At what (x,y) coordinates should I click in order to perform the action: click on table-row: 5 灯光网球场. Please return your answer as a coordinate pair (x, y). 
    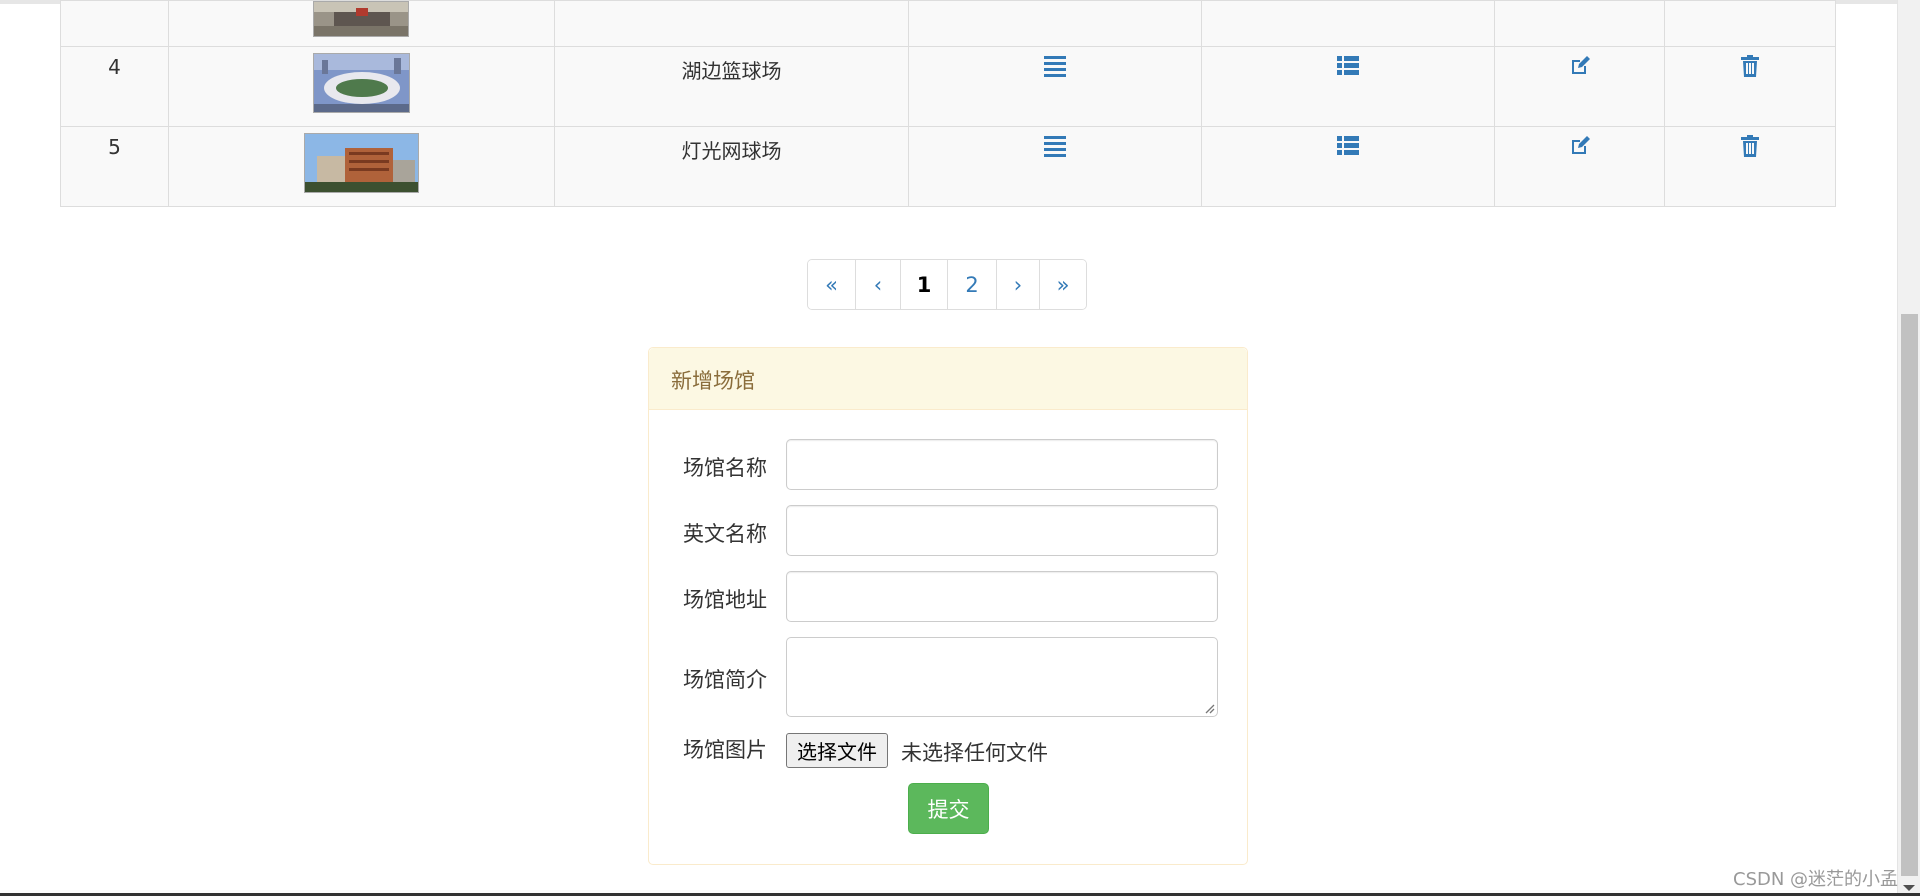
    Looking at the image, I should click on (948, 166).